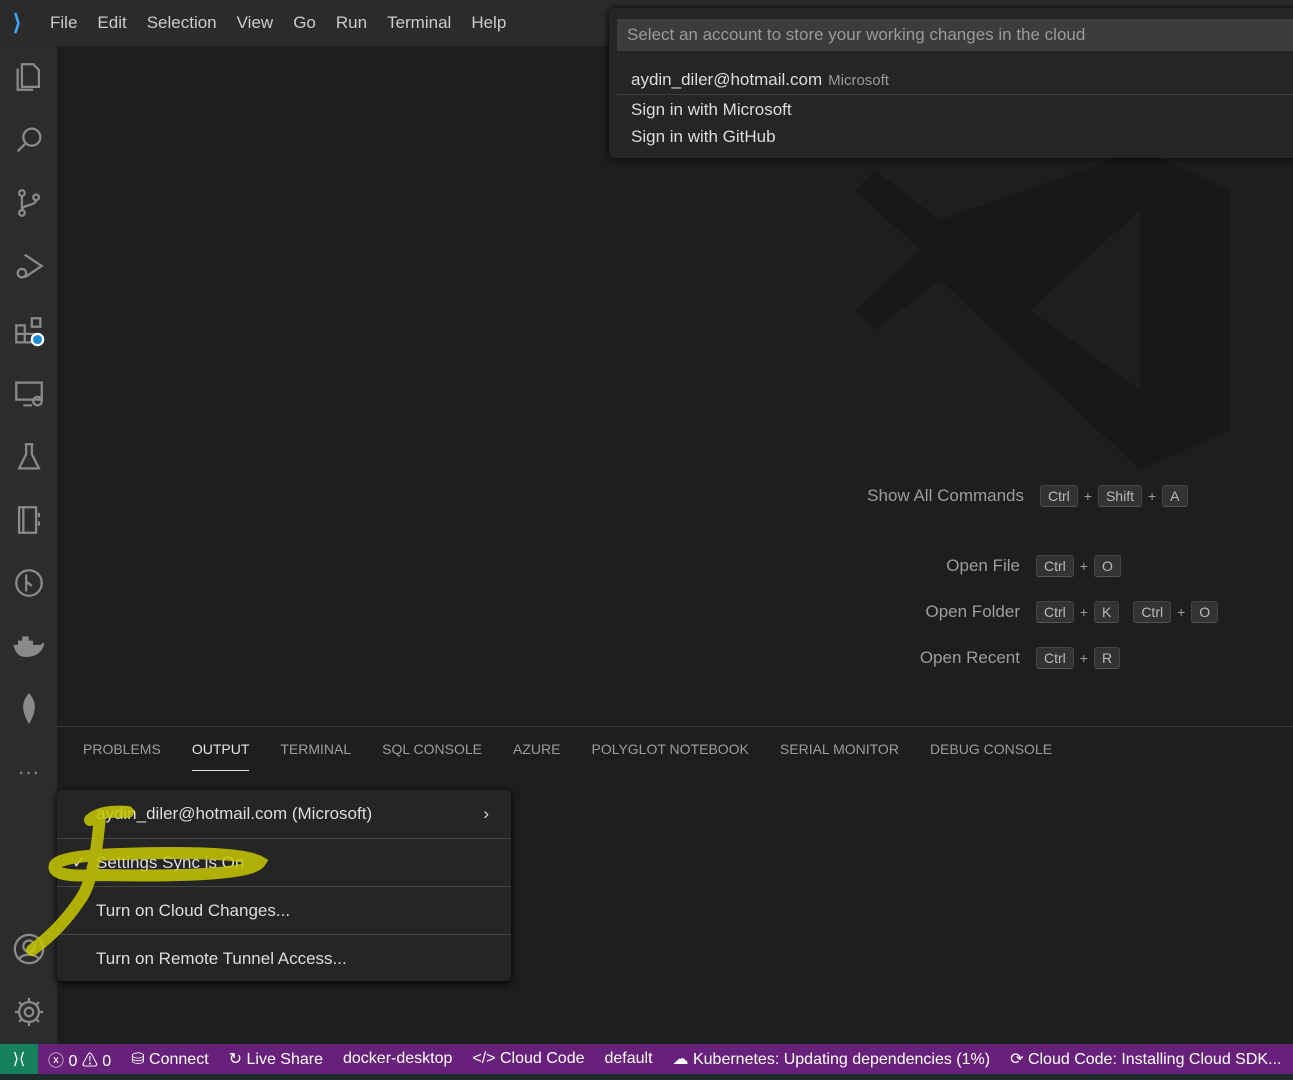  I want to click on tab-debug-console: DEBUG CONSOLE, so click(991, 752).